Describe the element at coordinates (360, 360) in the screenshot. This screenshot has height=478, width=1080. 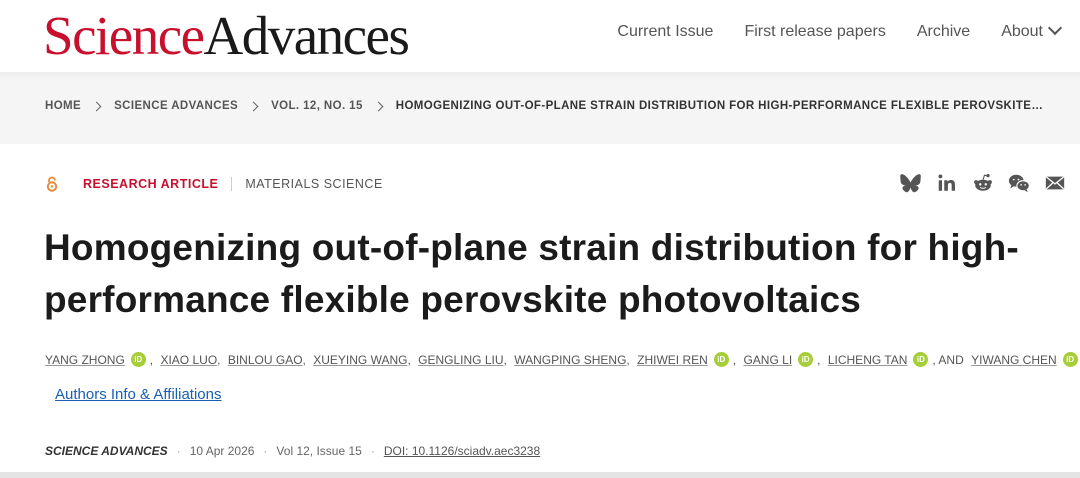
I see `author-name: XUEYING WANG` at that location.